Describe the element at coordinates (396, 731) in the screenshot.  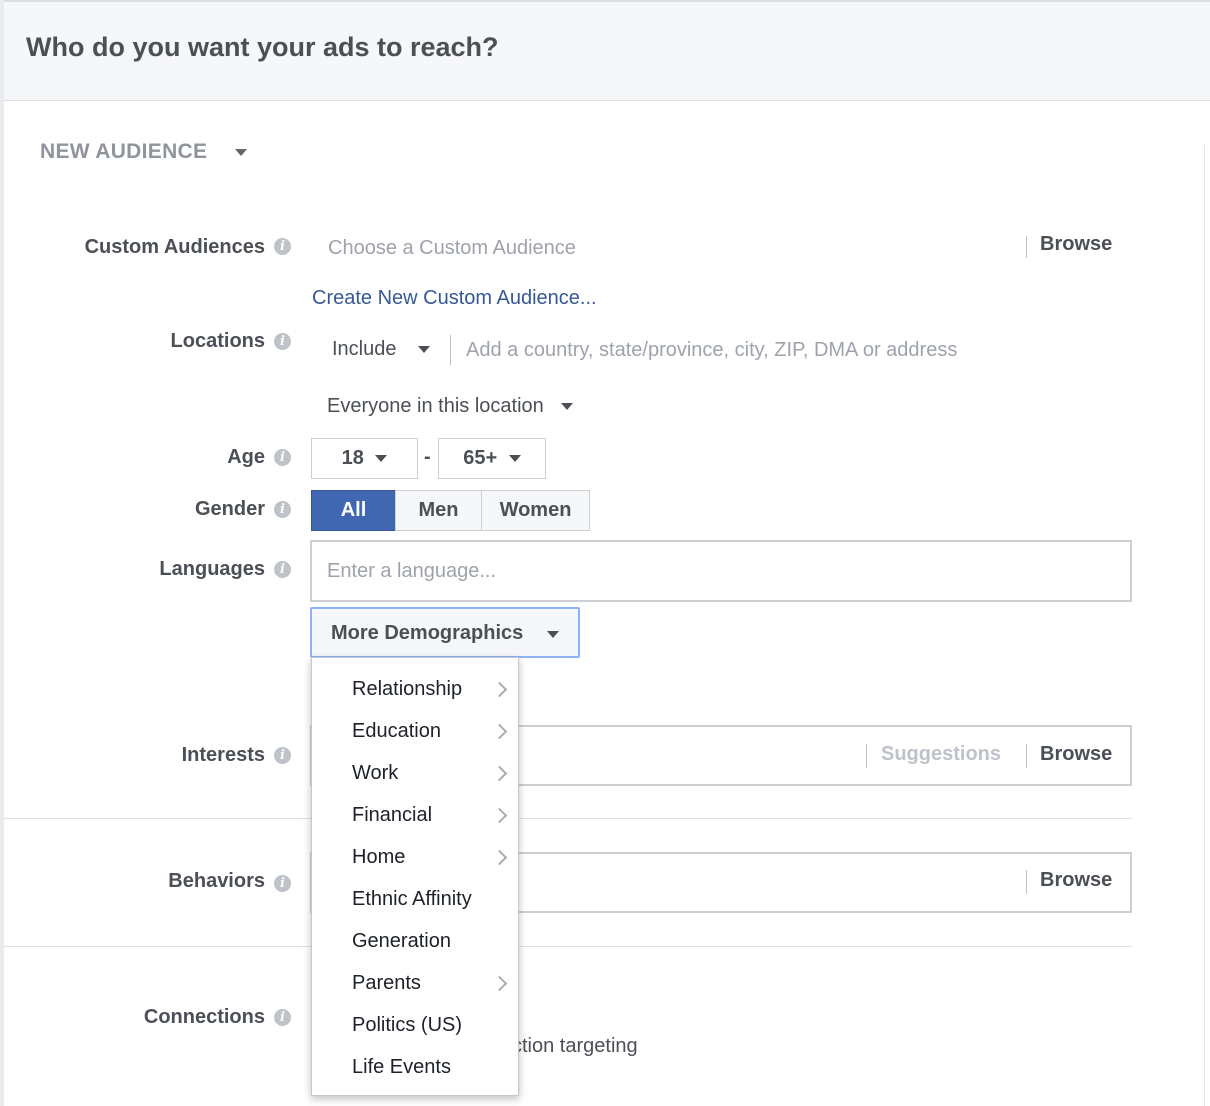
I see `menu-item-label: Education` at that location.